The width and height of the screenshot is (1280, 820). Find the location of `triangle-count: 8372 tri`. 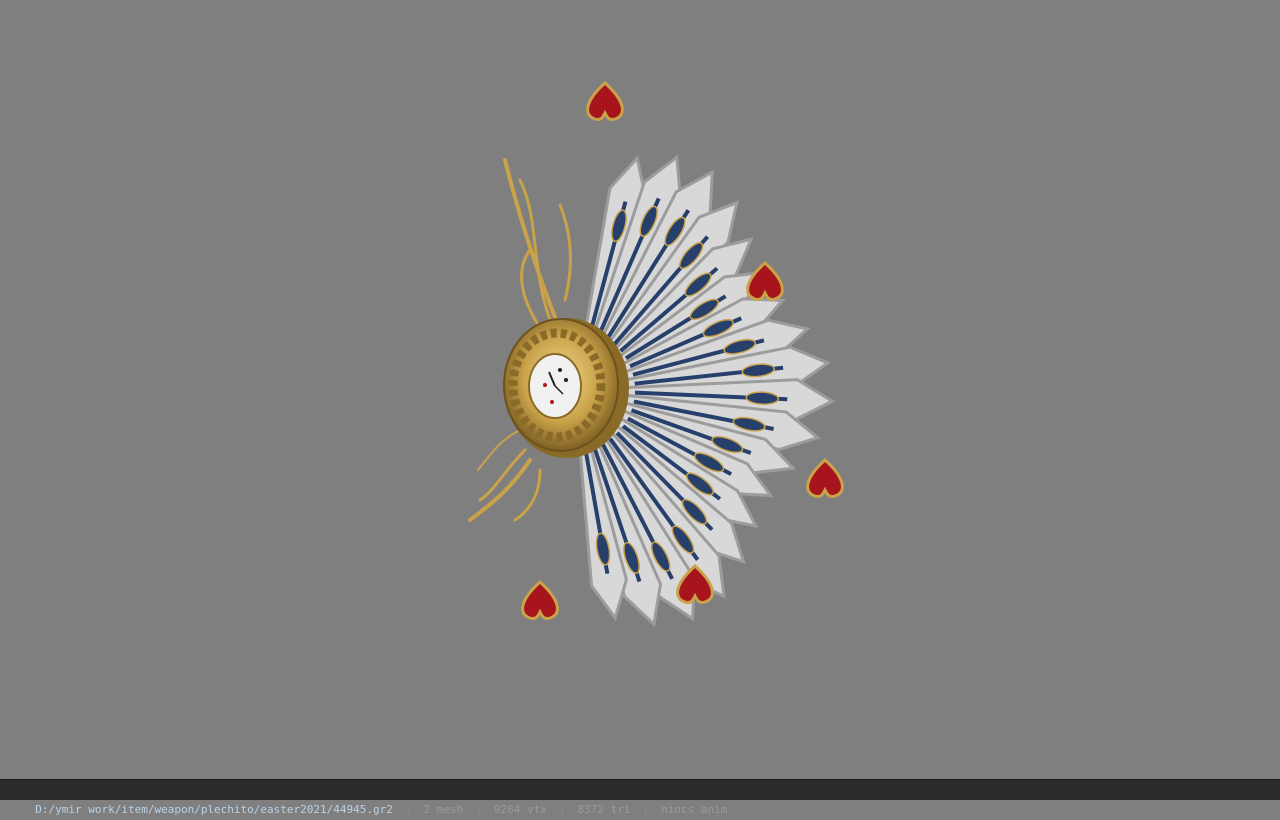

triangle-count: 8372 tri is located at coordinates (604, 809).